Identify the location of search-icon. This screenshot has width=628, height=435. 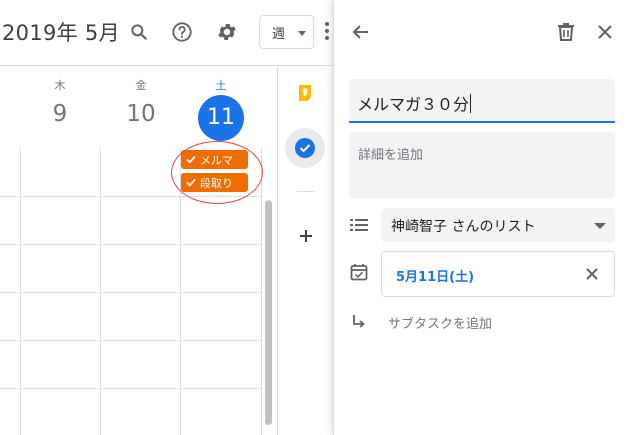
(139, 32).